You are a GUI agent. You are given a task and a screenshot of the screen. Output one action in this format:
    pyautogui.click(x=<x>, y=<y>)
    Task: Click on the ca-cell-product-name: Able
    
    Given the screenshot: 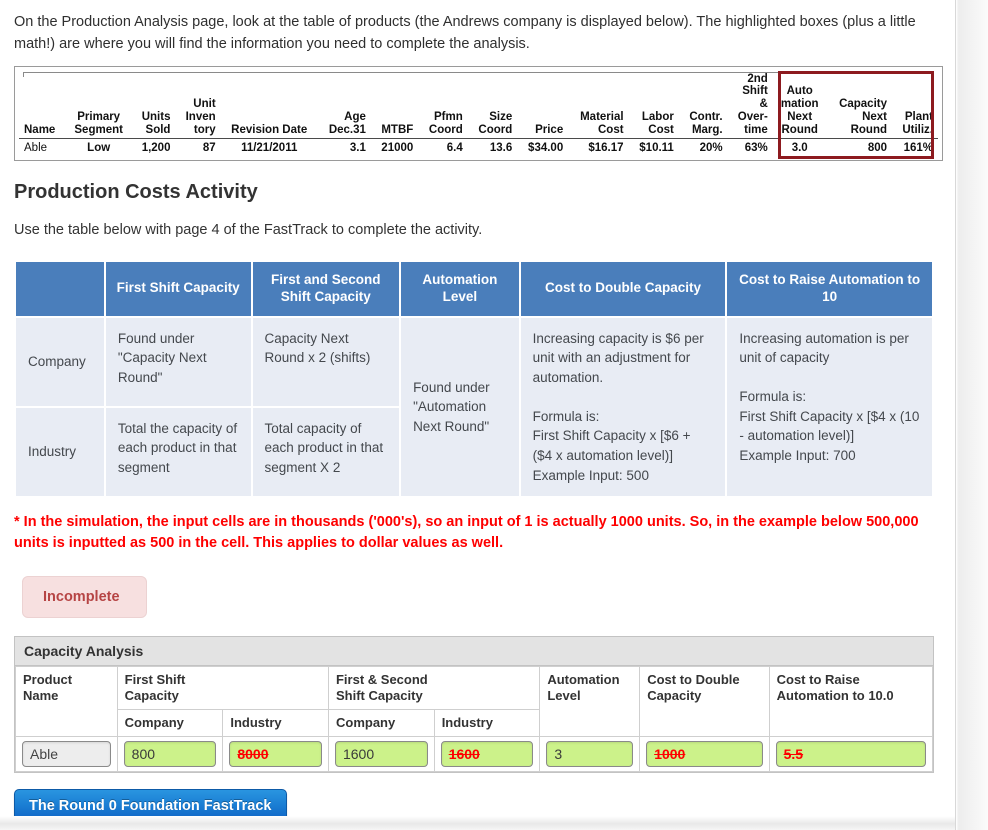 What is the action you would take?
    pyautogui.click(x=66, y=753)
    